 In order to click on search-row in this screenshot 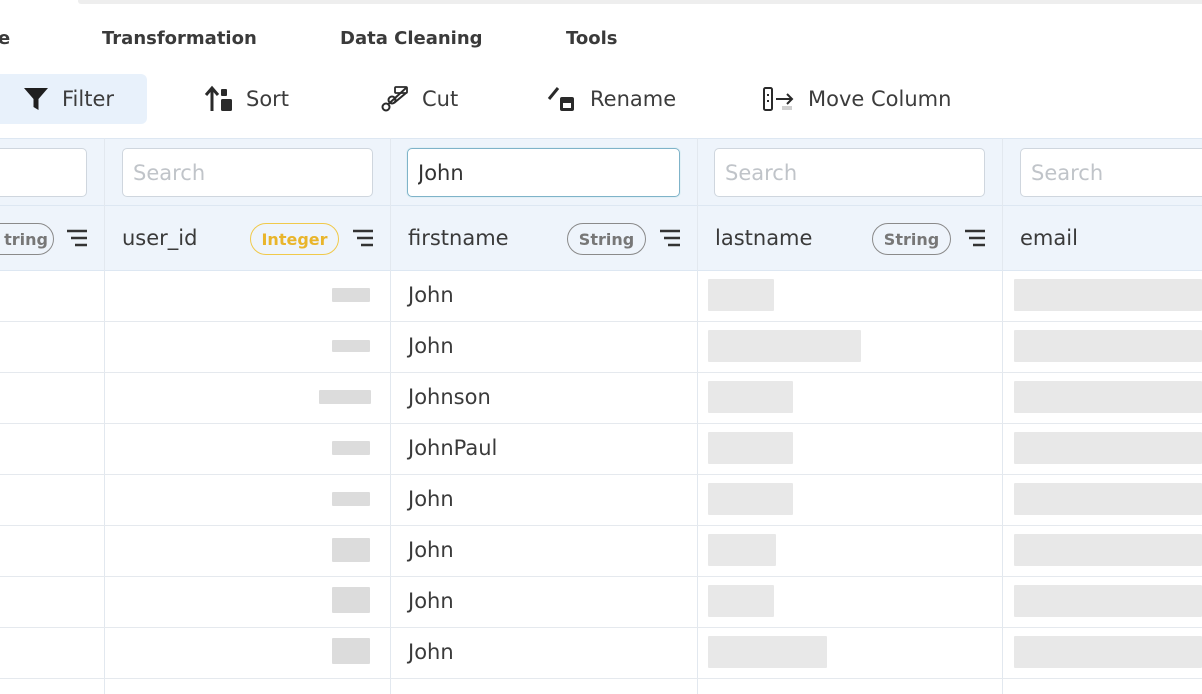, I will do `click(601, 171)`.